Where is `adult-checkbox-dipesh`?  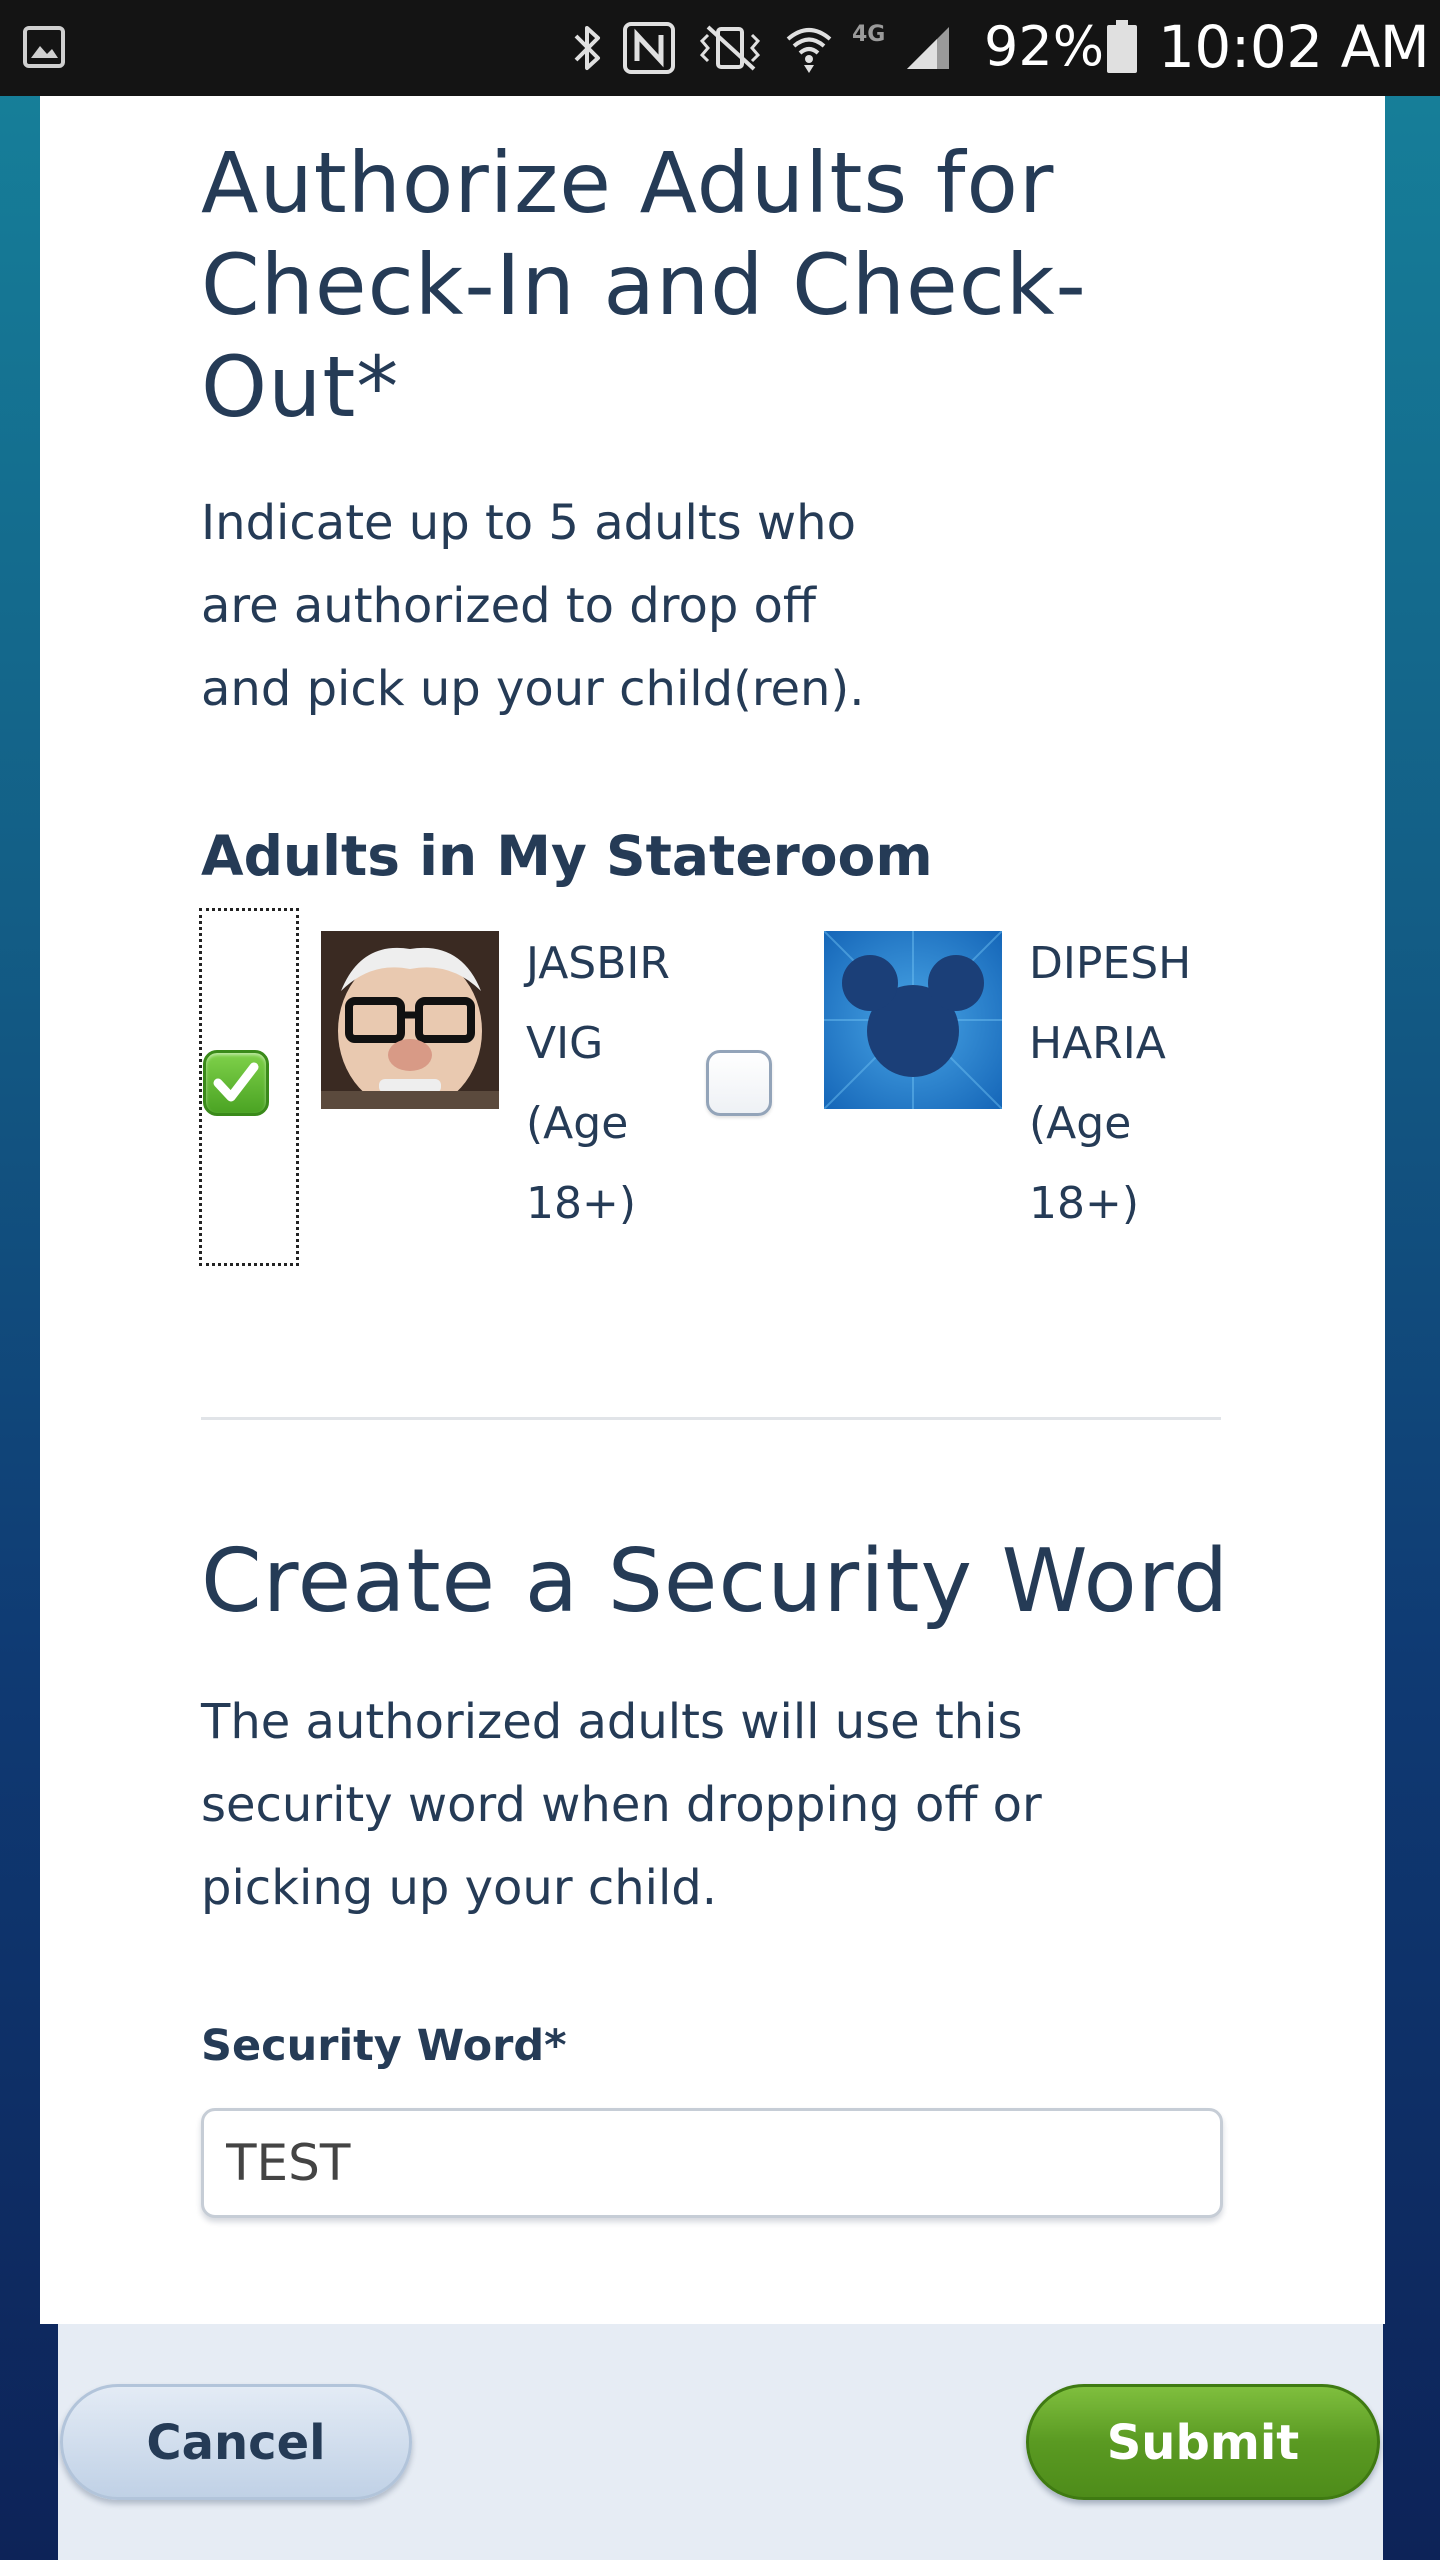
adult-checkbox-dipesh is located at coordinates (739, 1083).